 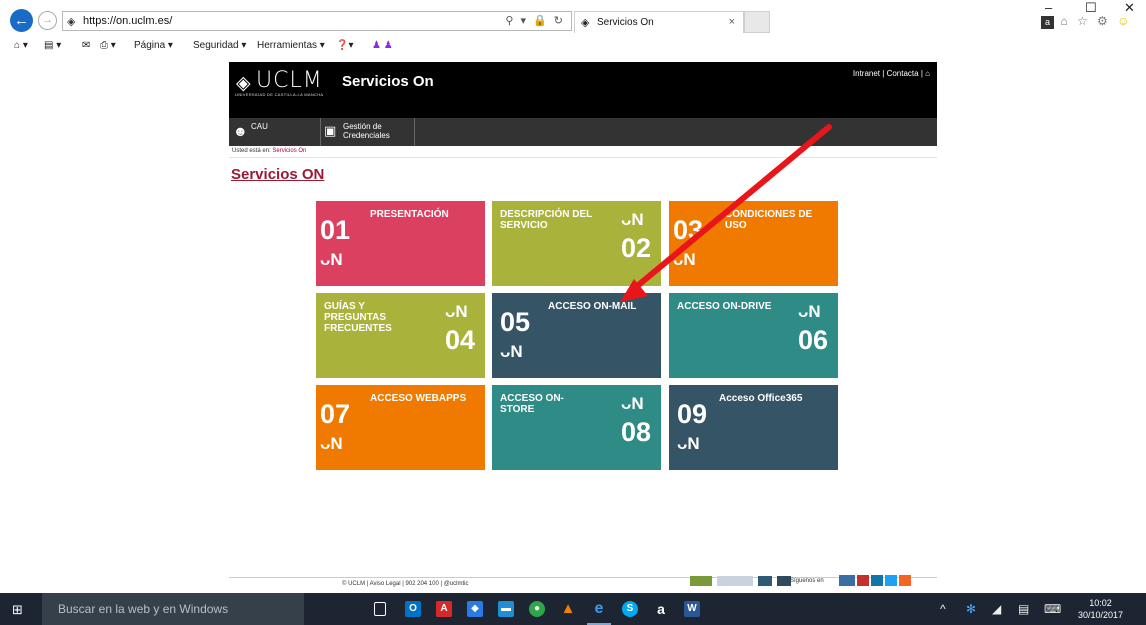 What do you see at coordinates (903, 73) in the screenshot?
I see `contacta-link: Contacta` at bounding box center [903, 73].